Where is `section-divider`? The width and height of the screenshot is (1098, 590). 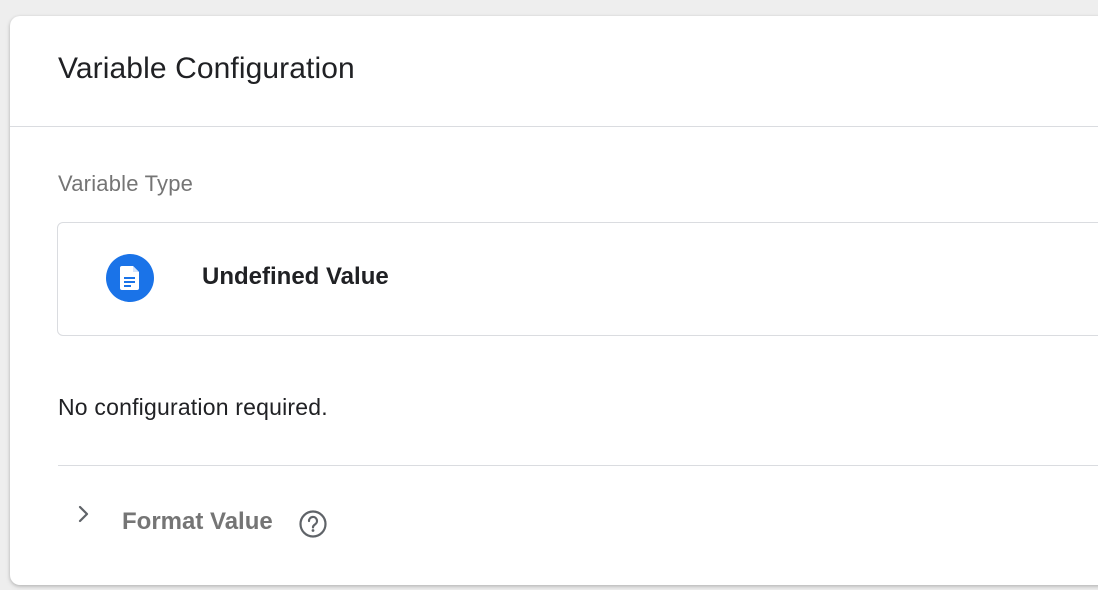
section-divider is located at coordinates (578, 465).